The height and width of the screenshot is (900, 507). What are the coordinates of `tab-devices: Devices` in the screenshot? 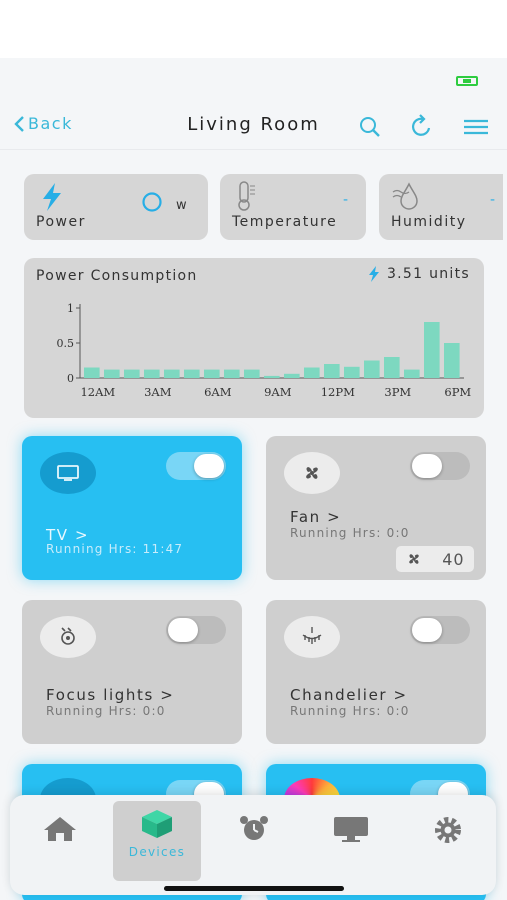 It's located at (157, 841).